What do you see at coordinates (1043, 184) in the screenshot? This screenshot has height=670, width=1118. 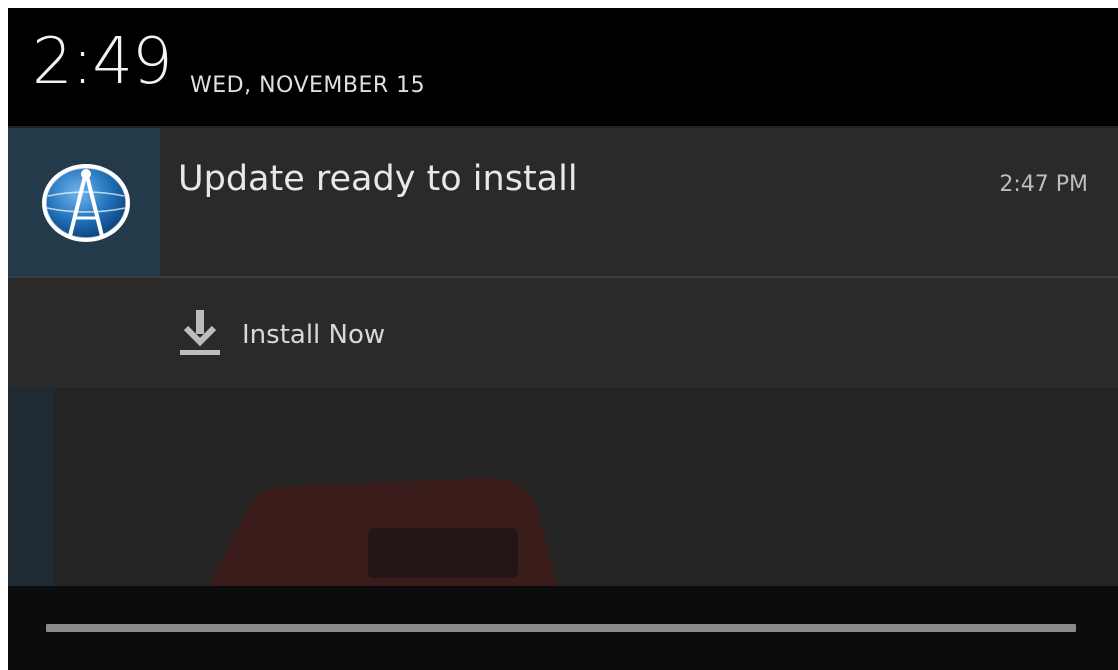 I see `notification-timestamp: 2:47 PM` at bounding box center [1043, 184].